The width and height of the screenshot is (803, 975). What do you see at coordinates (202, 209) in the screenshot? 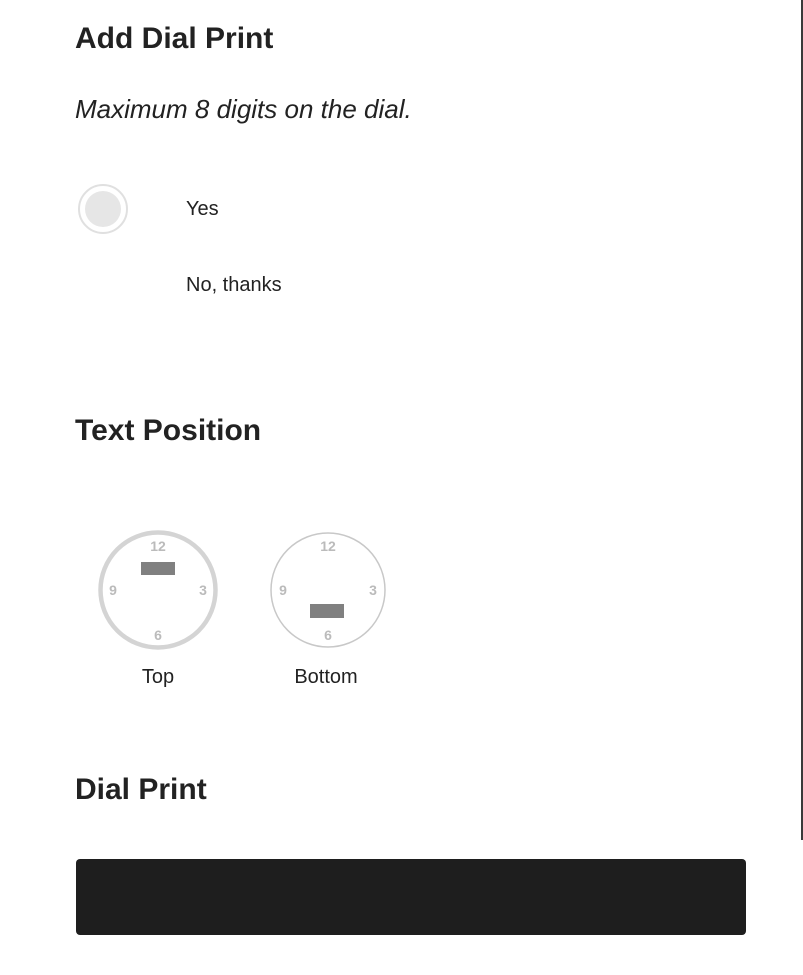
I see `radio-yes-label: Yes` at bounding box center [202, 209].